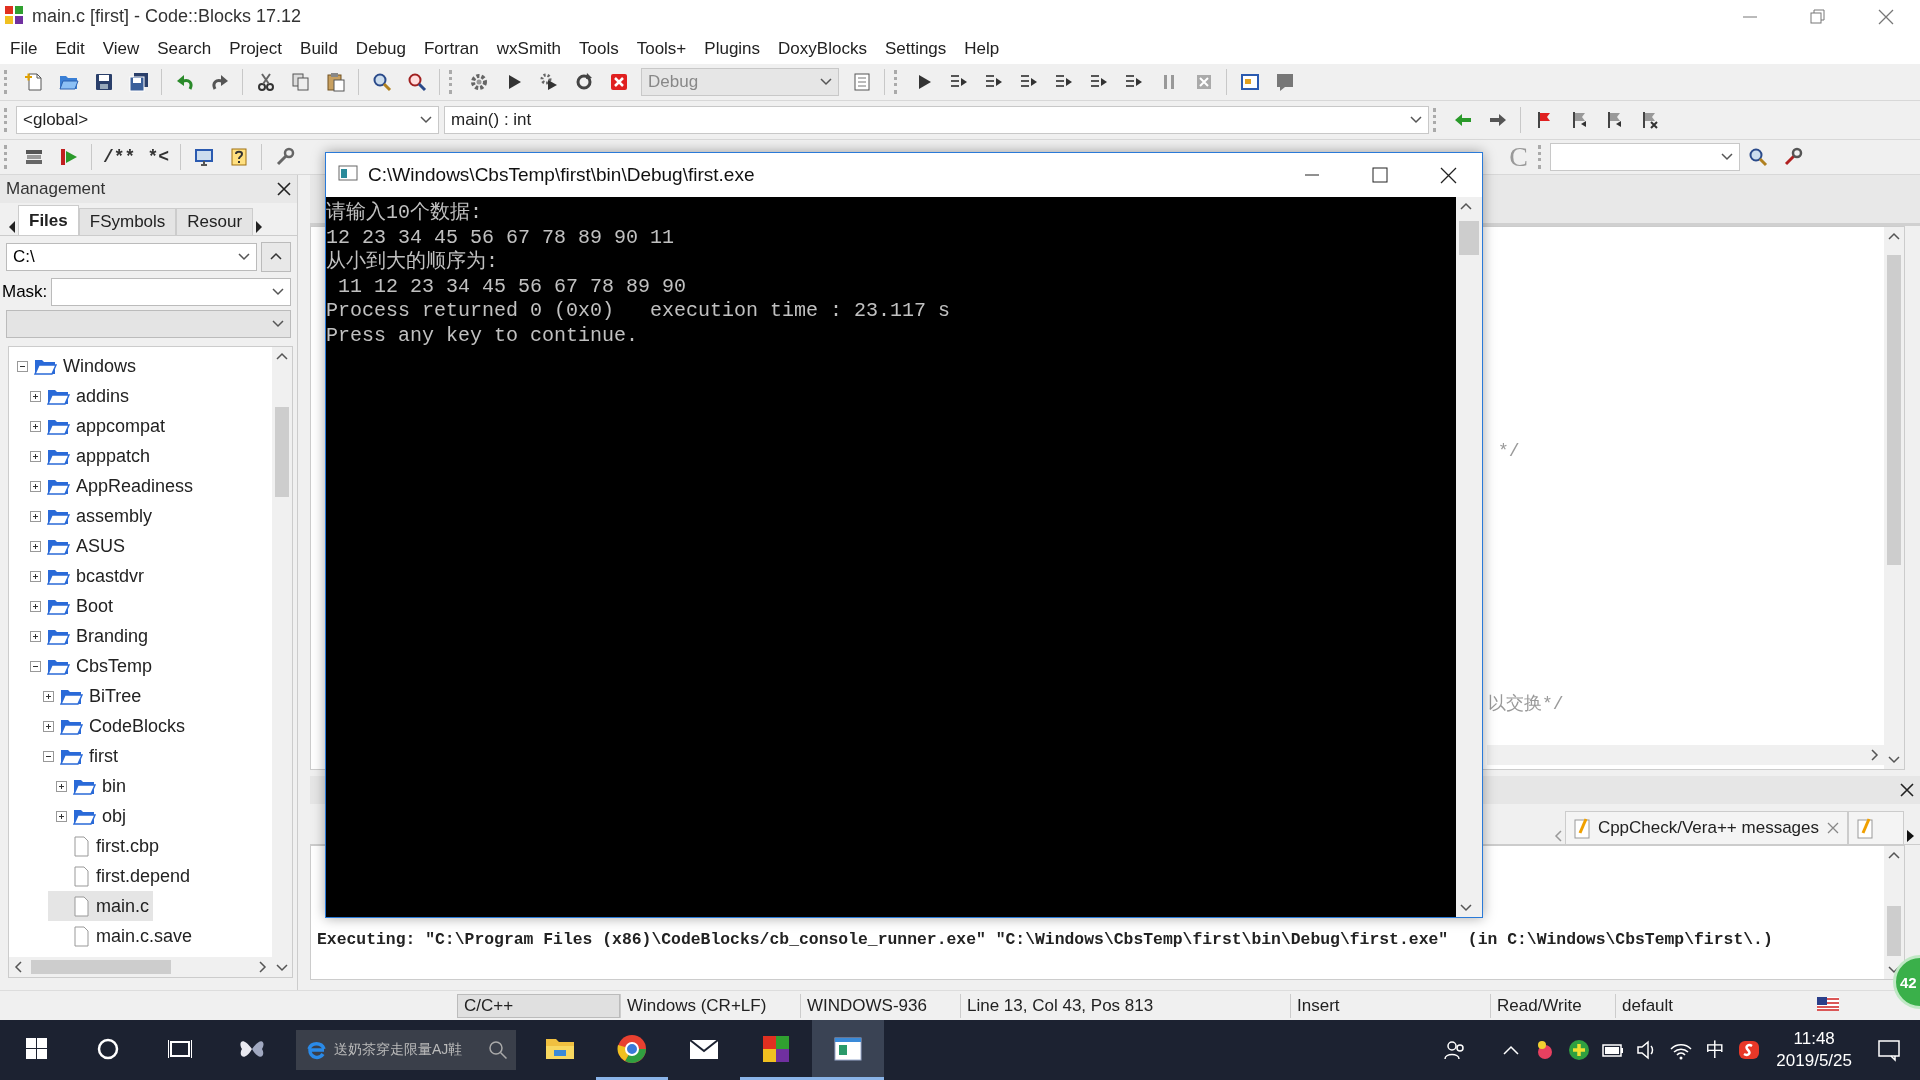 Image resolution: width=1920 pixels, height=1080 pixels. I want to click on circle-icon, so click(108, 1048).